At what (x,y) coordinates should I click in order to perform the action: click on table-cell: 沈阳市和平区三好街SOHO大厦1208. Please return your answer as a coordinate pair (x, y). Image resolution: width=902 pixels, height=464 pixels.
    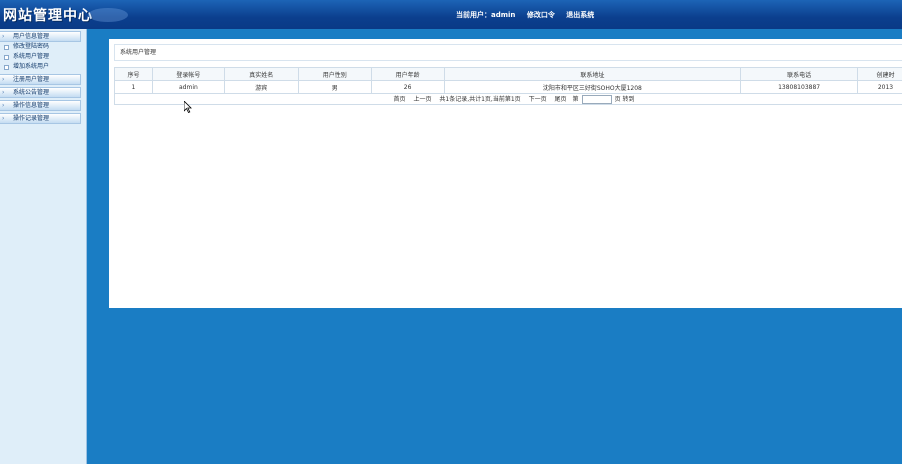
    Looking at the image, I should click on (592, 87).